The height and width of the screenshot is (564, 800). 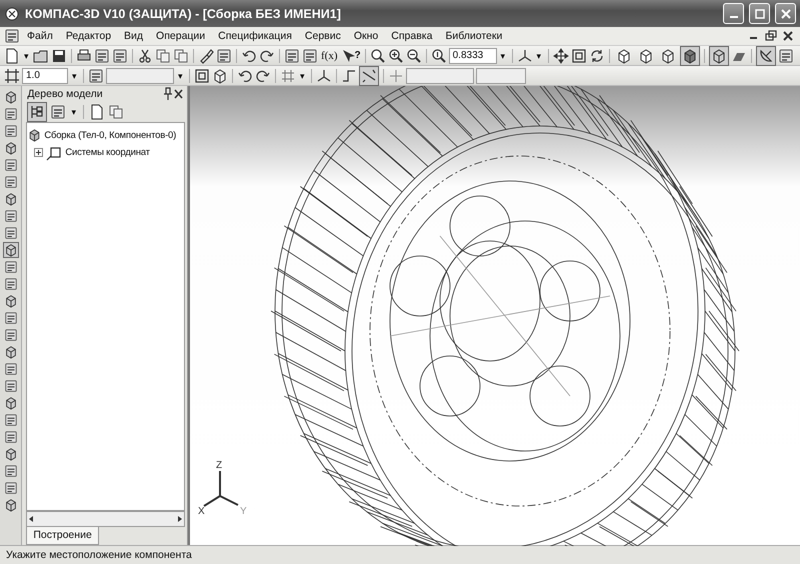 I want to click on line-style-field: 1.0, so click(x=45, y=76).